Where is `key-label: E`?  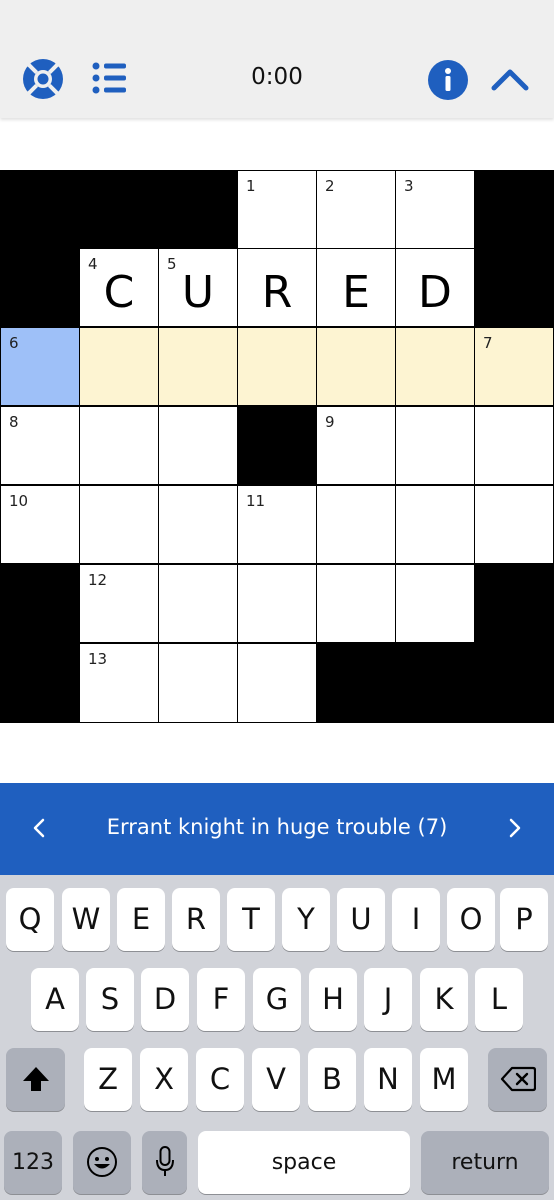 key-label: E is located at coordinates (141, 919).